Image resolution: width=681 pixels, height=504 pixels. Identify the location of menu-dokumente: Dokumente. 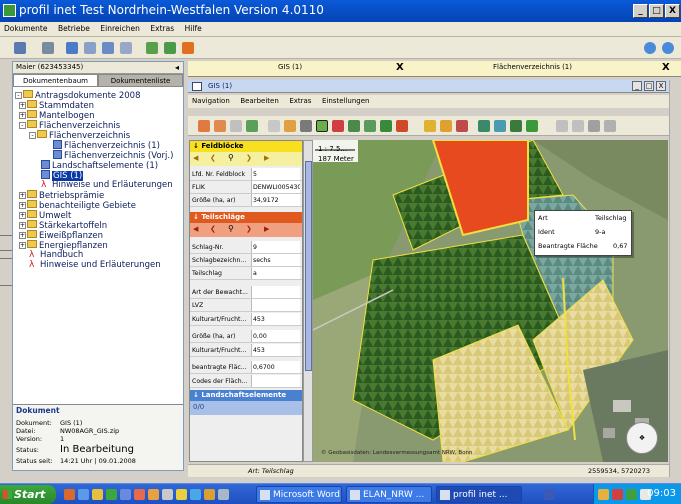
(25, 28).